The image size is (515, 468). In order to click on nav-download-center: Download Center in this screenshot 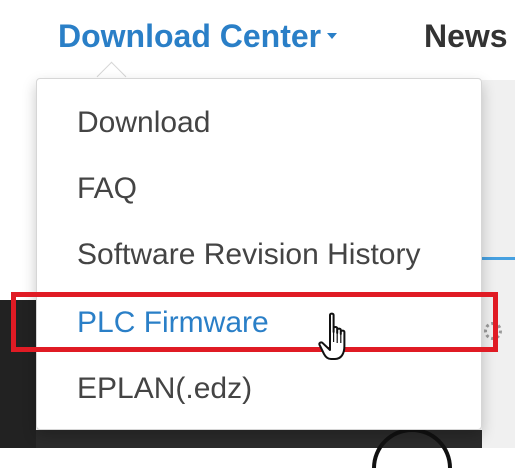, I will do `click(198, 36)`.